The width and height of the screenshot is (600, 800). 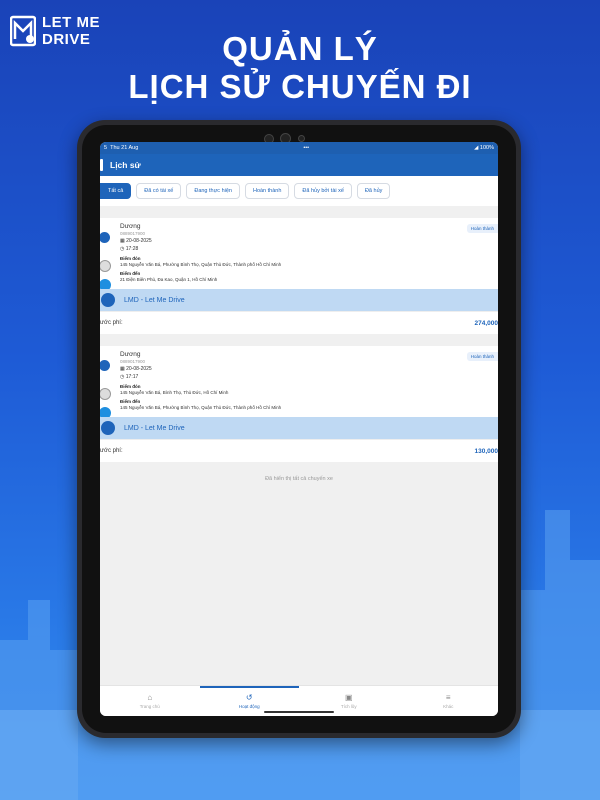 I want to click on home-icon: ⌂, so click(x=150, y=697).